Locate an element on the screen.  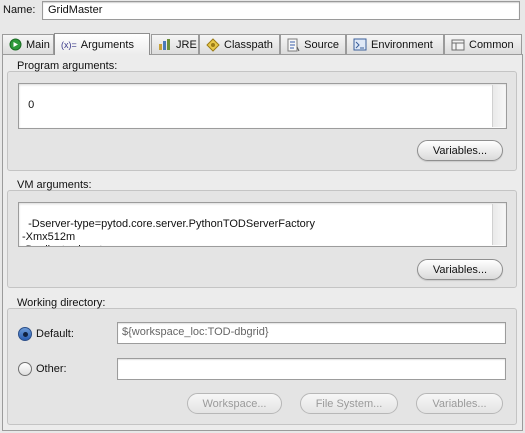
tab-label: Environment is located at coordinates (402, 44).